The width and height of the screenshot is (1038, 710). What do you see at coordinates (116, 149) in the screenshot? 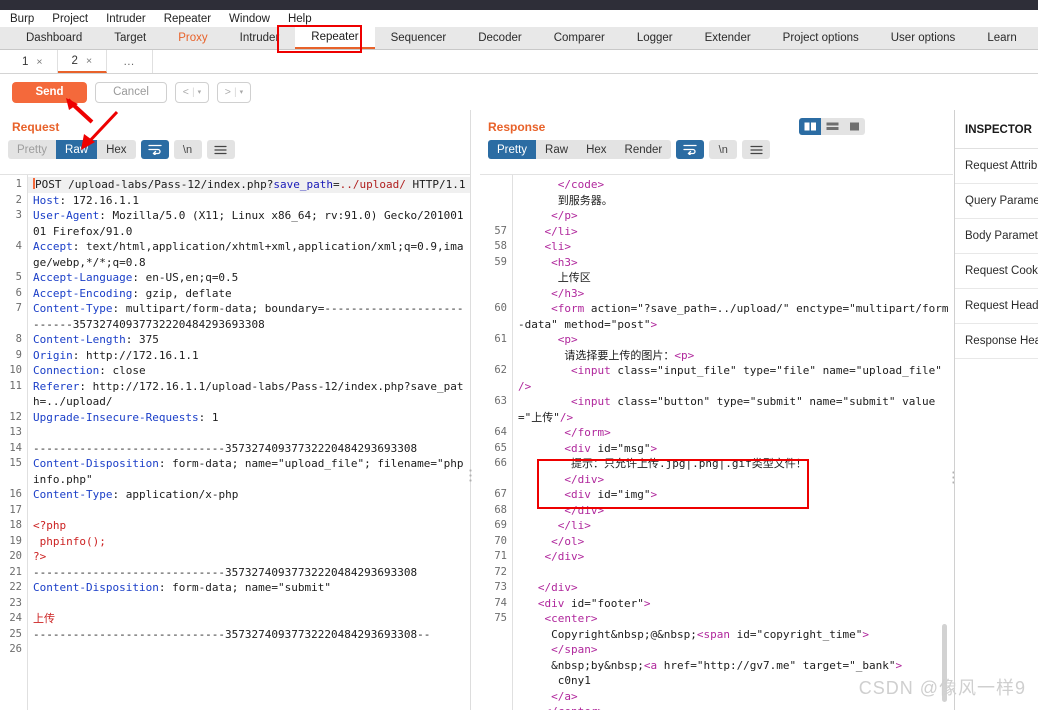
I see `request-format-hex: Hex` at bounding box center [116, 149].